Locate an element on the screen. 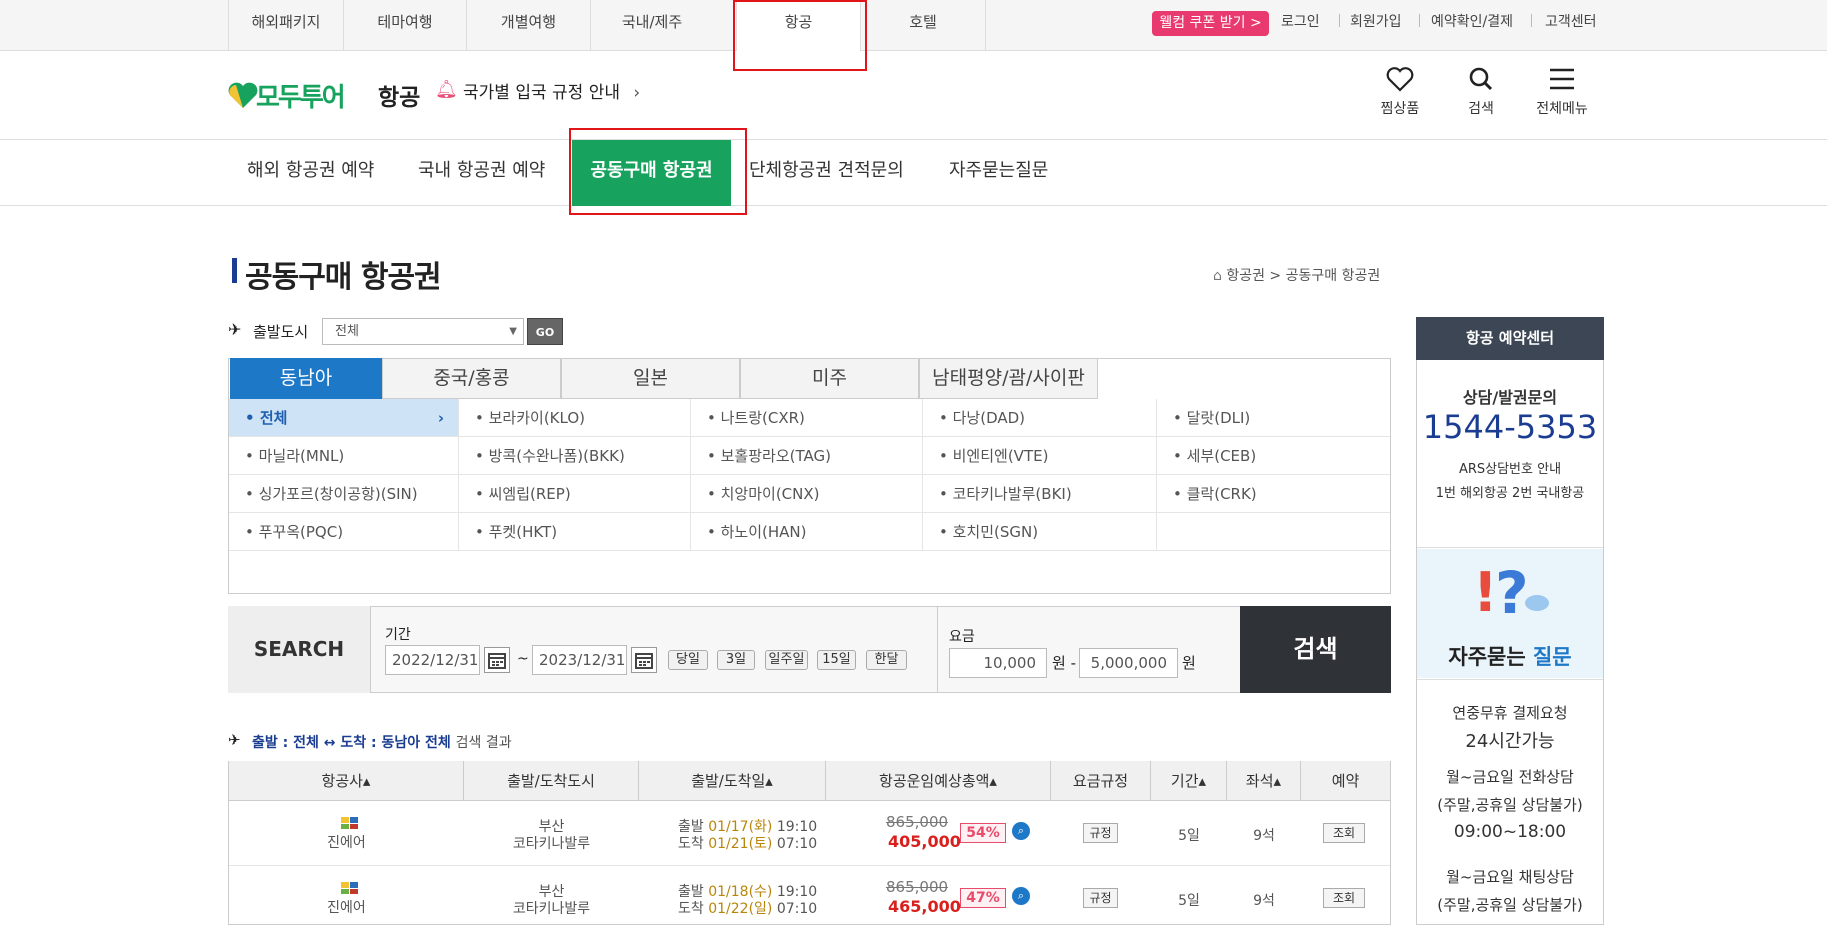  search-submit-button: 검색 is located at coordinates (1315, 649).